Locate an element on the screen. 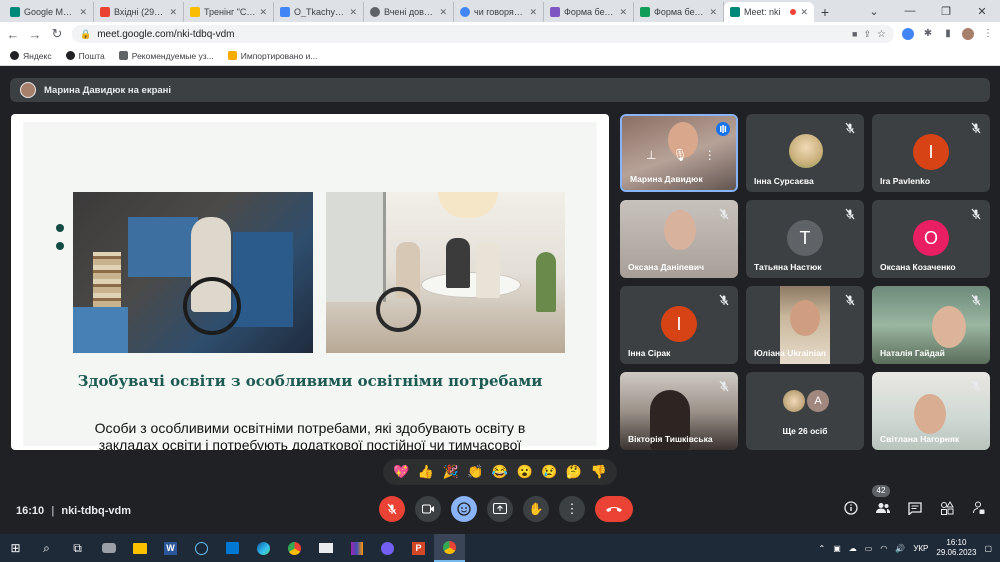  toggle-camera-button is located at coordinates (428, 509).